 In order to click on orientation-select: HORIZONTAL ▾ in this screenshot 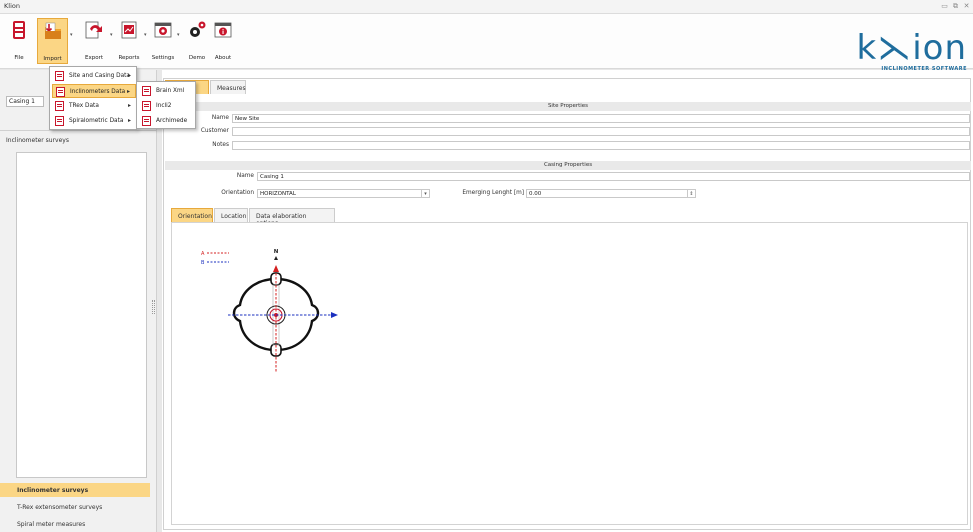, I will do `click(343, 193)`.